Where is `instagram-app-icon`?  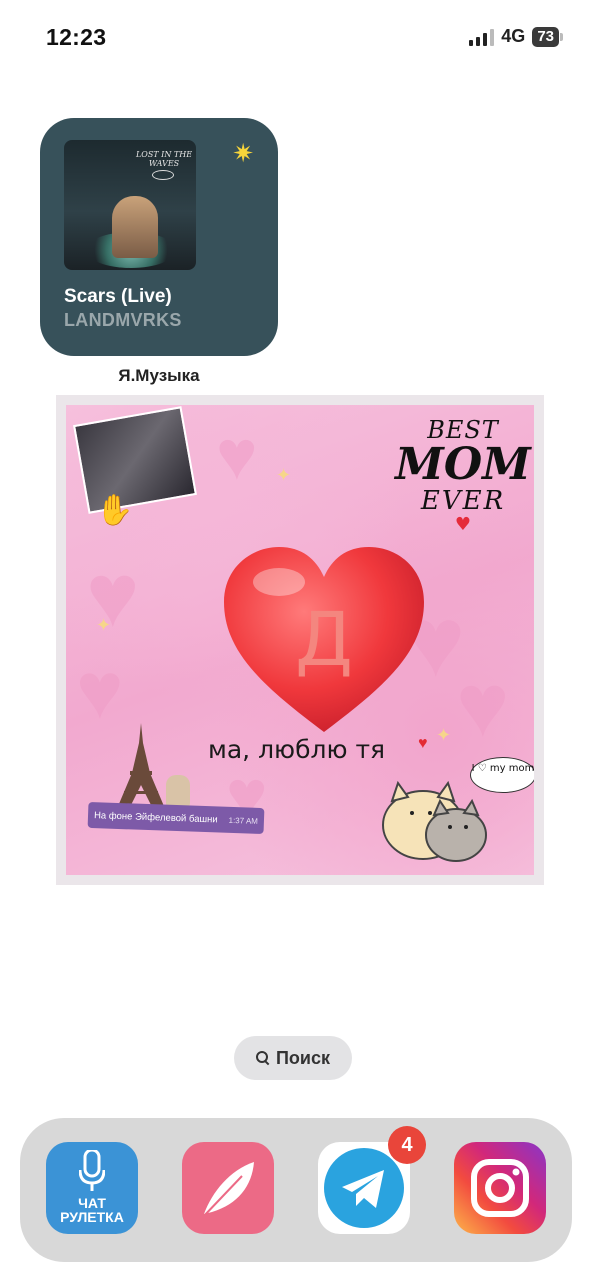
instagram-app-icon is located at coordinates (500, 1188).